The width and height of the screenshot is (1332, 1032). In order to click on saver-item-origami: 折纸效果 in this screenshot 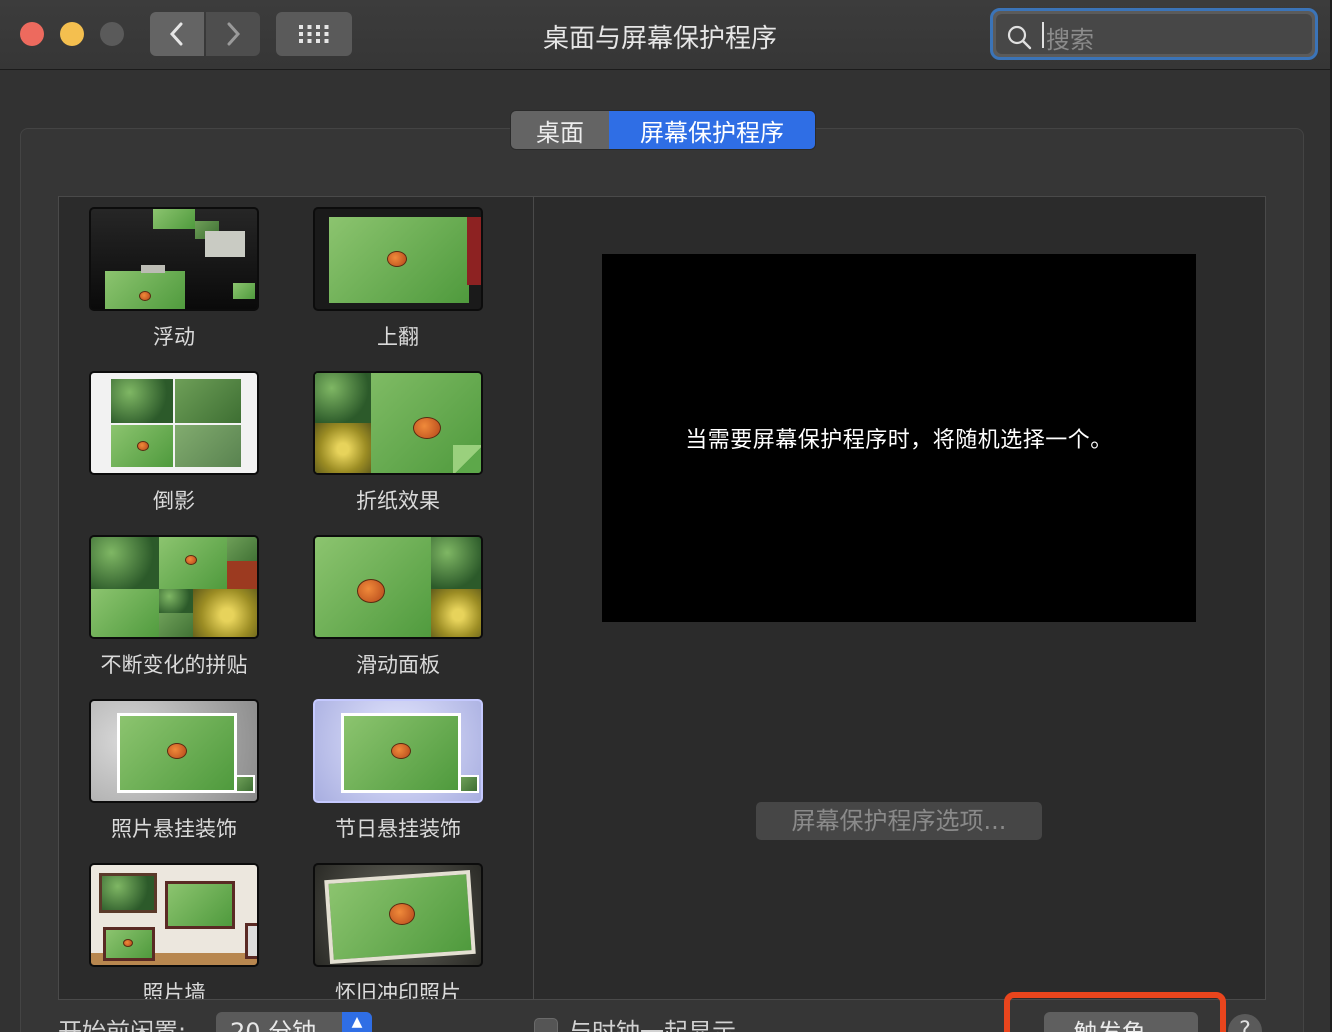, I will do `click(398, 443)`.